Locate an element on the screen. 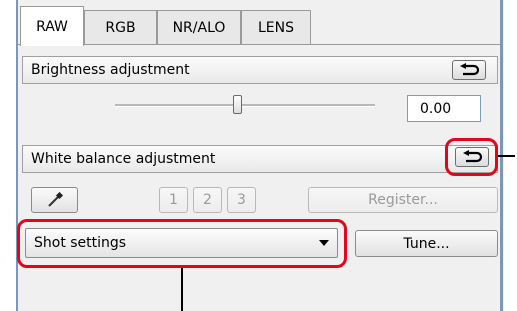  brightness-value-field: 0.00 is located at coordinates (444, 108).